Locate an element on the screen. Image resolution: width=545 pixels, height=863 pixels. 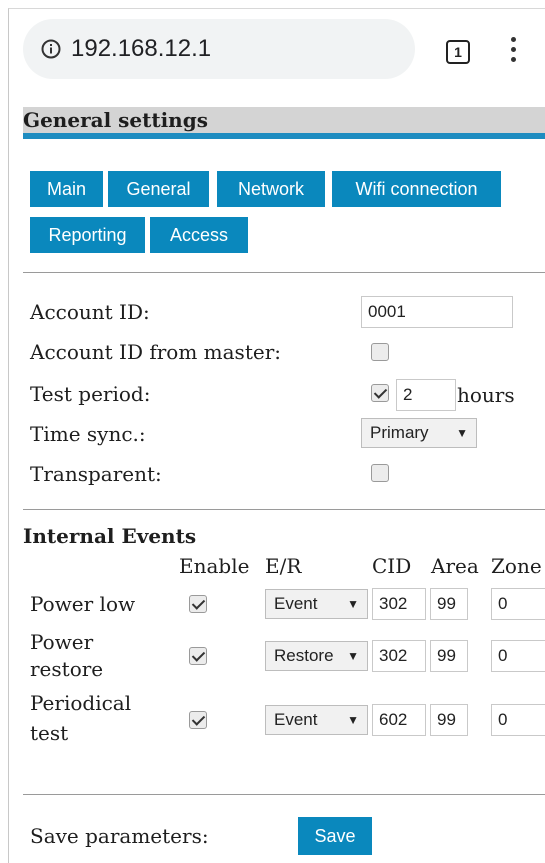
power-restore-er-value: Restore is located at coordinates (304, 655).